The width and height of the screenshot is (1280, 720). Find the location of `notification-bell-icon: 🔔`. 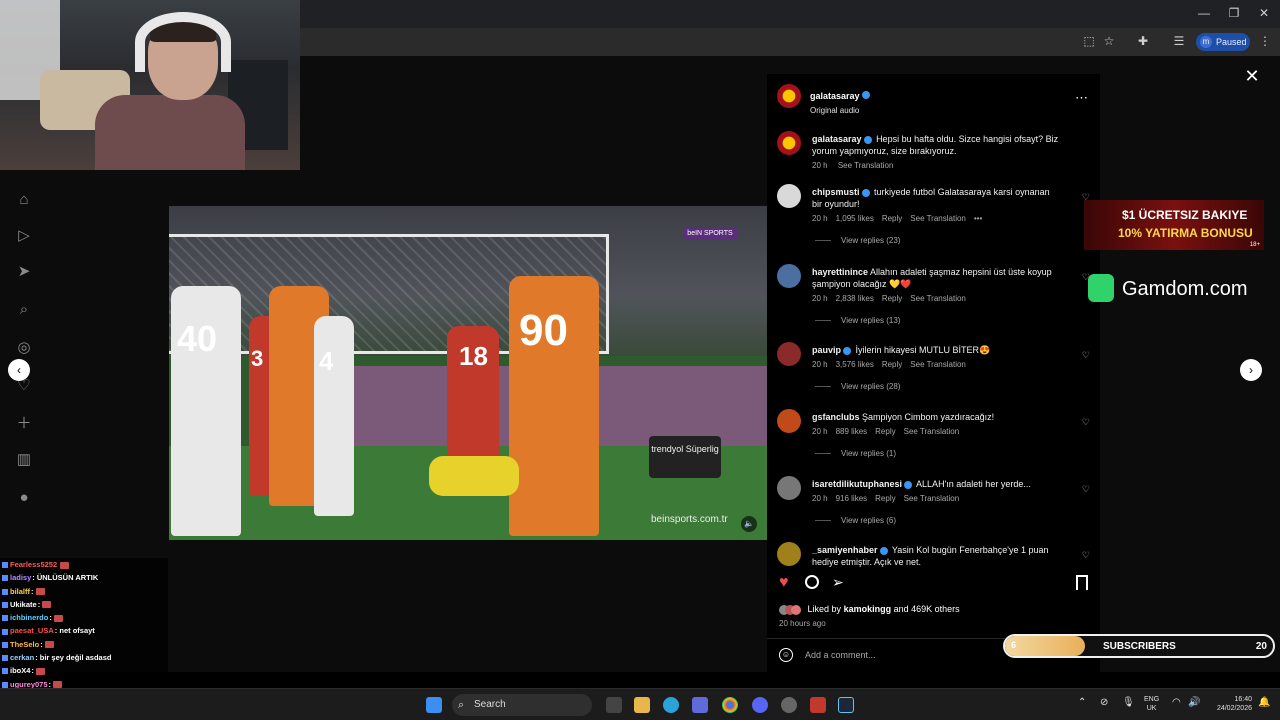

notification-bell-icon: 🔔 is located at coordinates (1264, 702).